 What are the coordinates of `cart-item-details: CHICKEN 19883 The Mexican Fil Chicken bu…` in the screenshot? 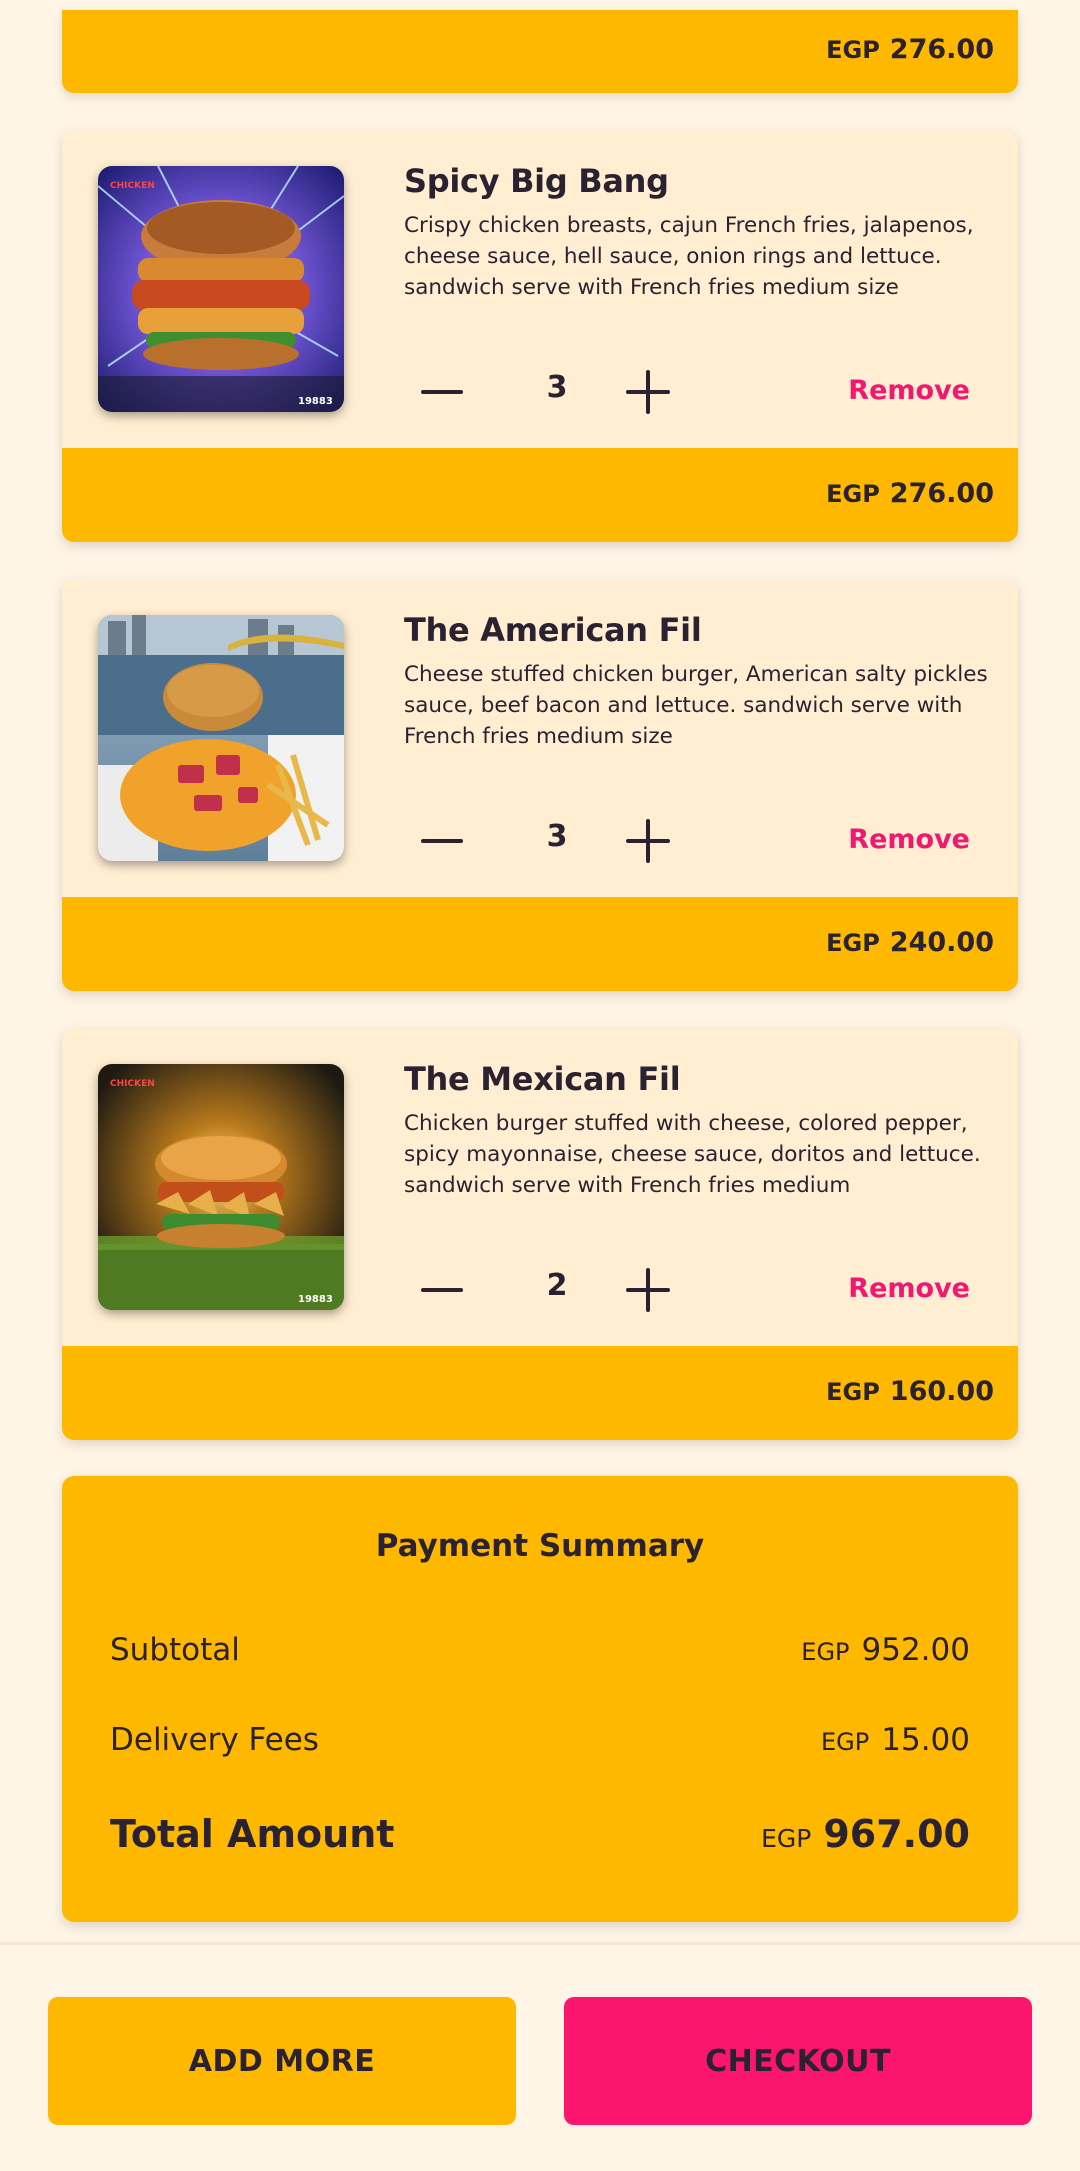 It's located at (540, 1187).